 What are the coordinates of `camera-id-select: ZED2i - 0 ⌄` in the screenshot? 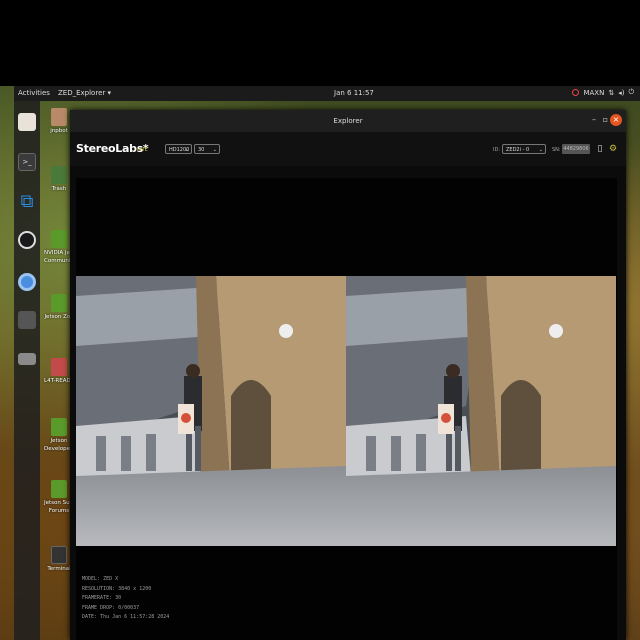 It's located at (524, 149).